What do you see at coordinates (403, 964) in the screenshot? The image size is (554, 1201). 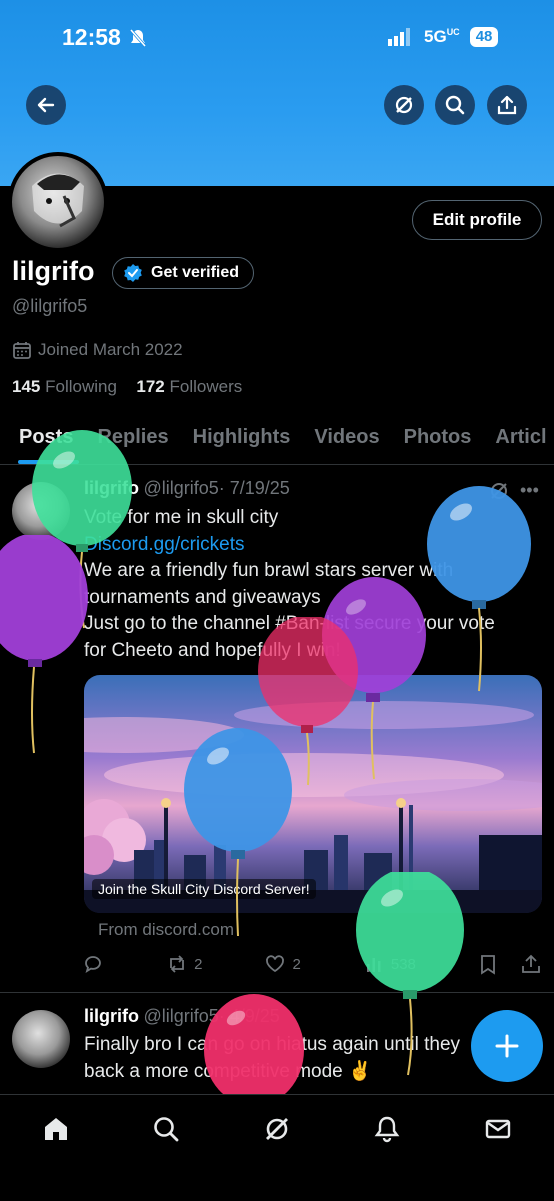 I see `view-count: 538` at bounding box center [403, 964].